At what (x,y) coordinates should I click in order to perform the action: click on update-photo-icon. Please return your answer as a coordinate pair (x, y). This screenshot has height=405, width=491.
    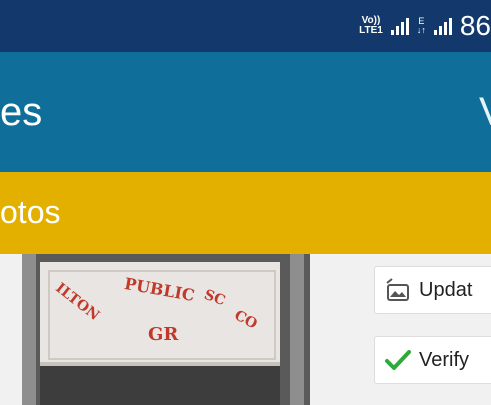
    Looking at the image, I should click on (398, 290).